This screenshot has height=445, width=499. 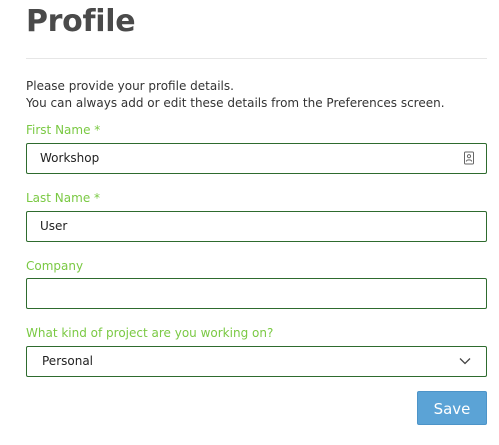 What do you see at coordinates (63, 130) in the screenshot?
I see `first-name-label: First Name *` at bounding box center [63, 130].